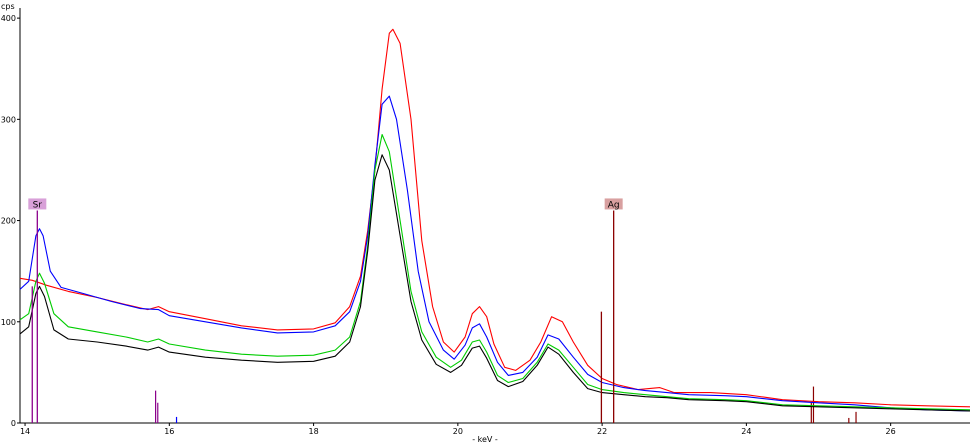  I want to click on x-tick-label: 24, so click(746, 431).